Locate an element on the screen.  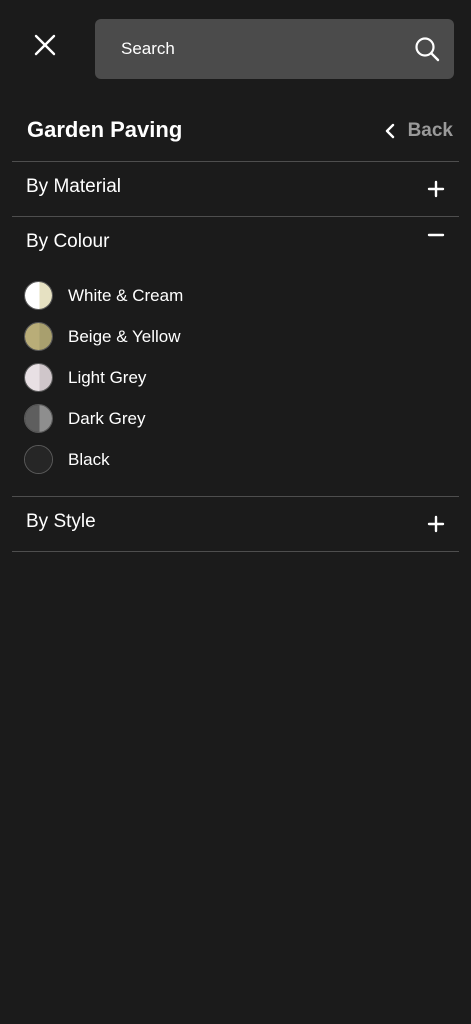
section-by-style: By Style is located at coordinates (235, 524).